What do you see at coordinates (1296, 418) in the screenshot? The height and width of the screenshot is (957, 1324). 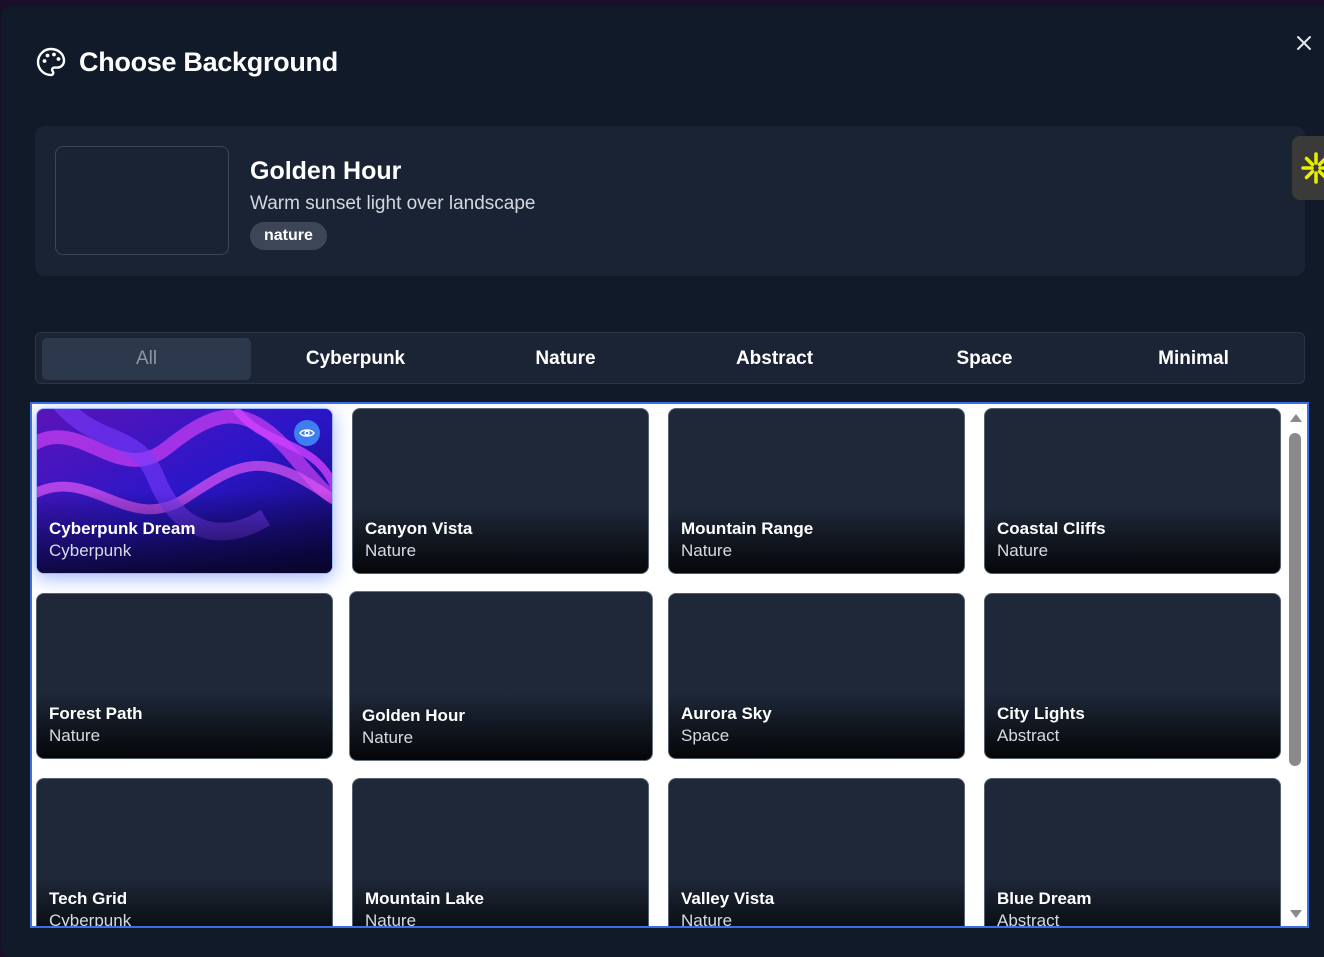 I see `scroll-up-arrow-icon` at bounding box center [1296, 418].